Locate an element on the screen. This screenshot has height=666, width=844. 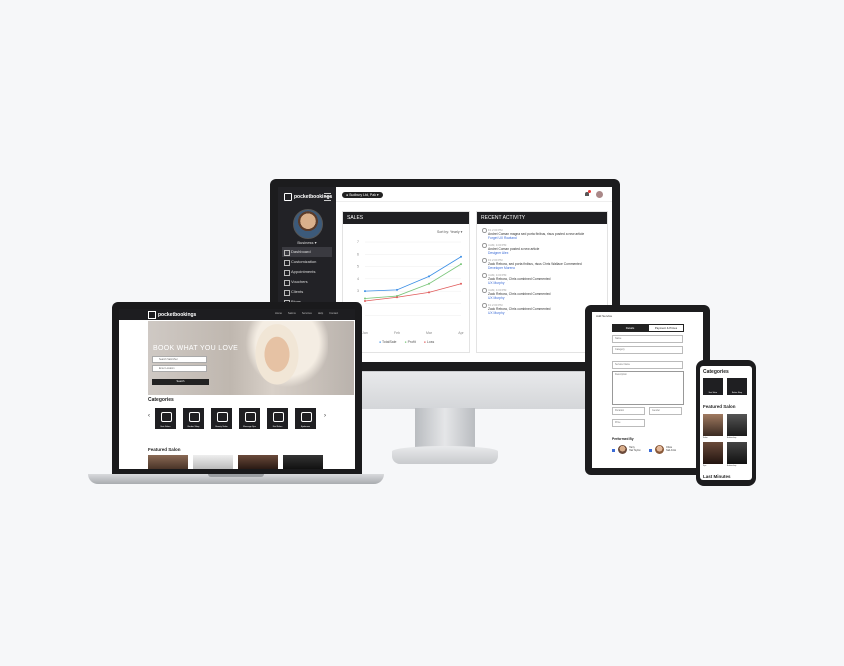
sidebar-item-vouchers: Vouchers is located at coordinates (307, 282).